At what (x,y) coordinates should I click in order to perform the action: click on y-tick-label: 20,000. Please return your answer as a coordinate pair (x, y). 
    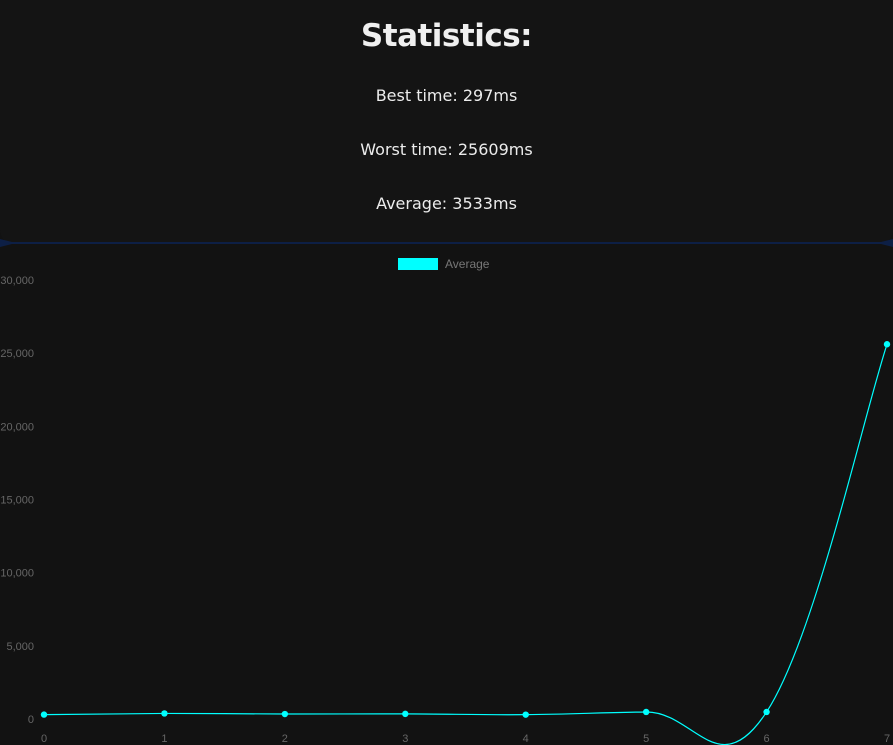
    Looking at the image, I should click on (17, 427).